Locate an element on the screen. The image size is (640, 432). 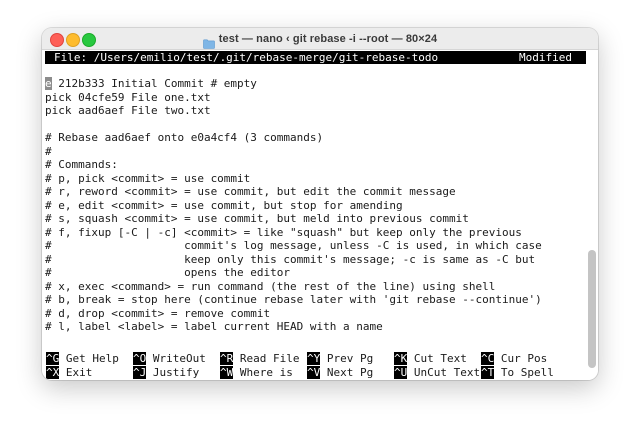
editor-line: pick aad6aef File two.txt is located at coordinates (128, 111).